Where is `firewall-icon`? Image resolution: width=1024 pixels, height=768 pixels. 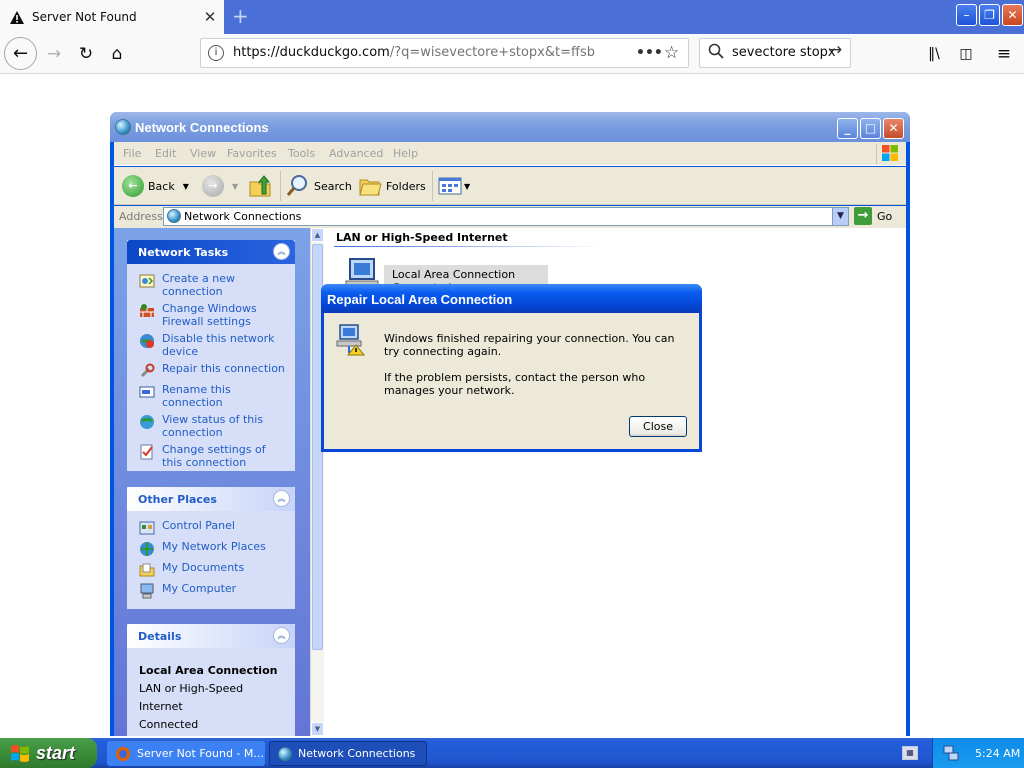 firewall-icon is located at coordinates (147, 310).